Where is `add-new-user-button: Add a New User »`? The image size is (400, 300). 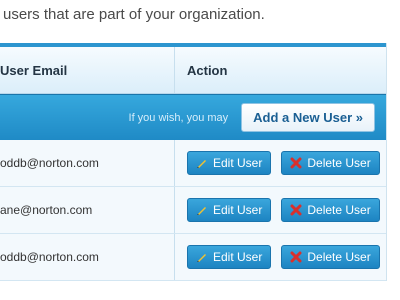 add-new-user-button: Add a New User » is located at coordinates (308, 117).